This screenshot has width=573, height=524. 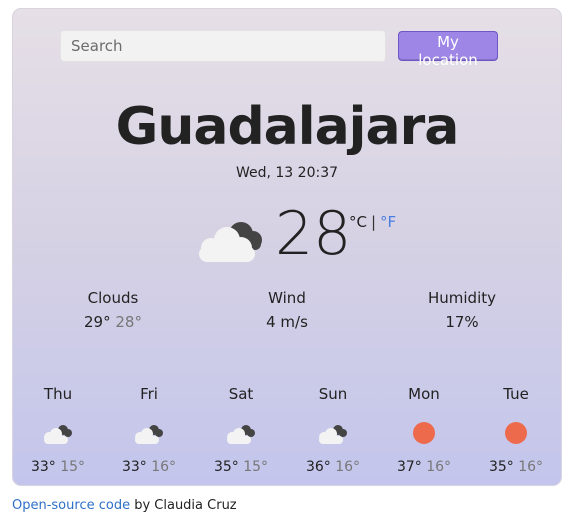 I want to click on unit-switch: °C | °F, so click(x=372, y=222).